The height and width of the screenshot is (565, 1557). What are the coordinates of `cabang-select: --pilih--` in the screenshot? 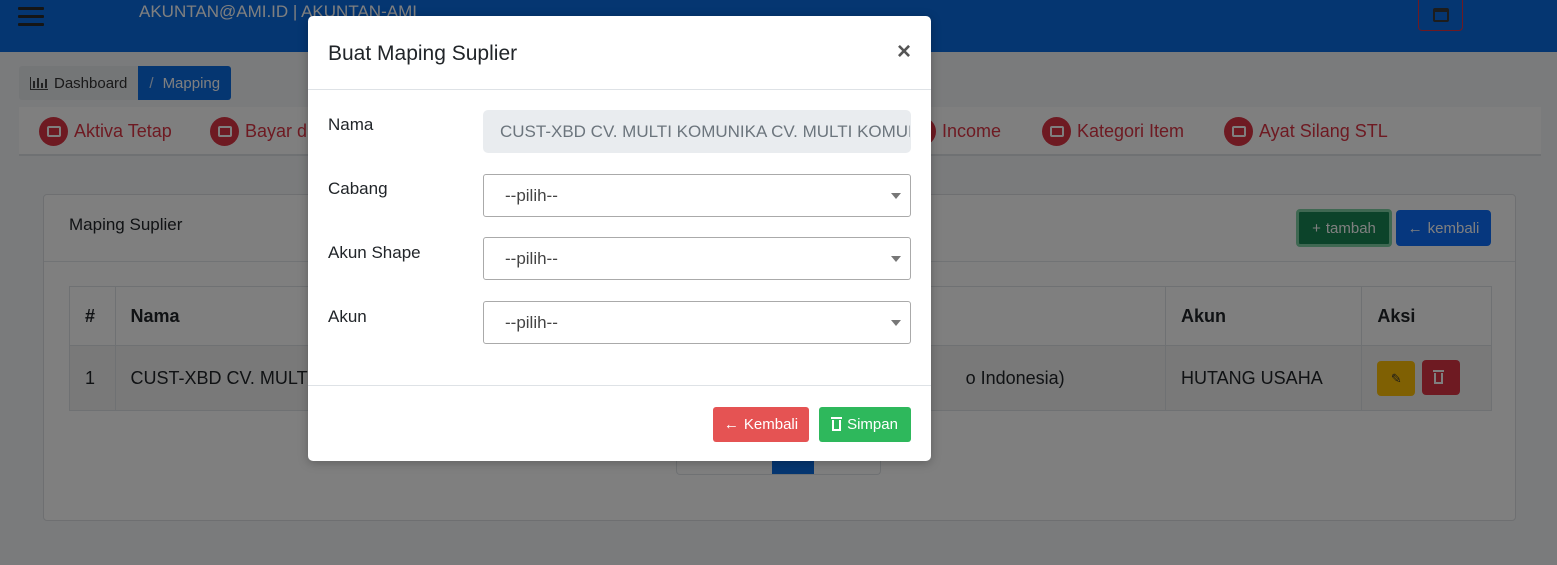 It's located at (697, 195).